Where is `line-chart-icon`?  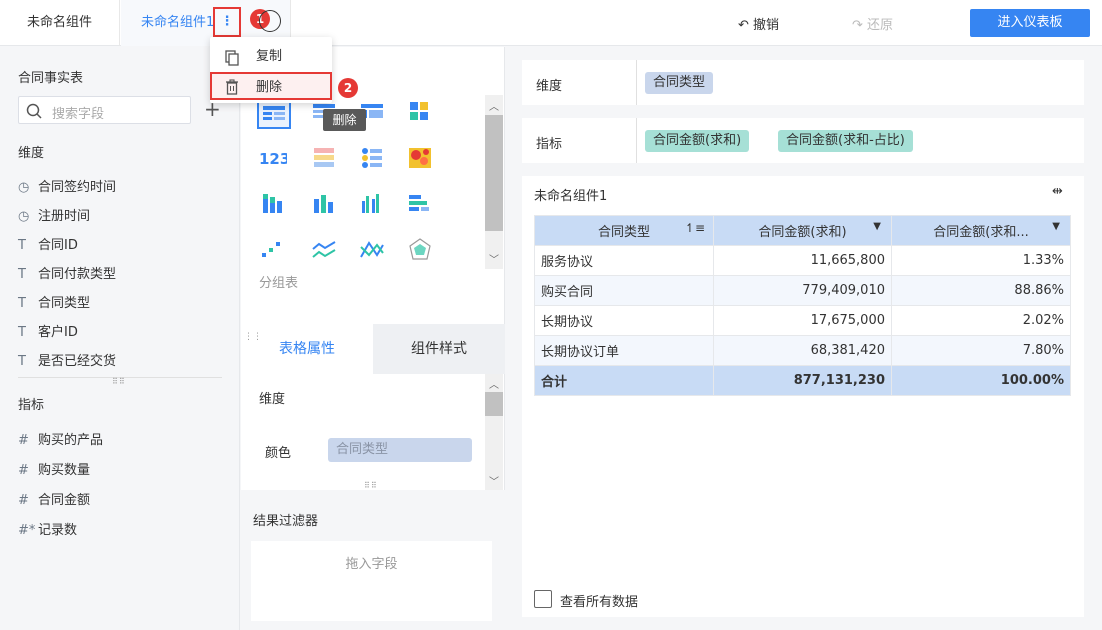
line-chart-icon is located at coordinates (326, 252).